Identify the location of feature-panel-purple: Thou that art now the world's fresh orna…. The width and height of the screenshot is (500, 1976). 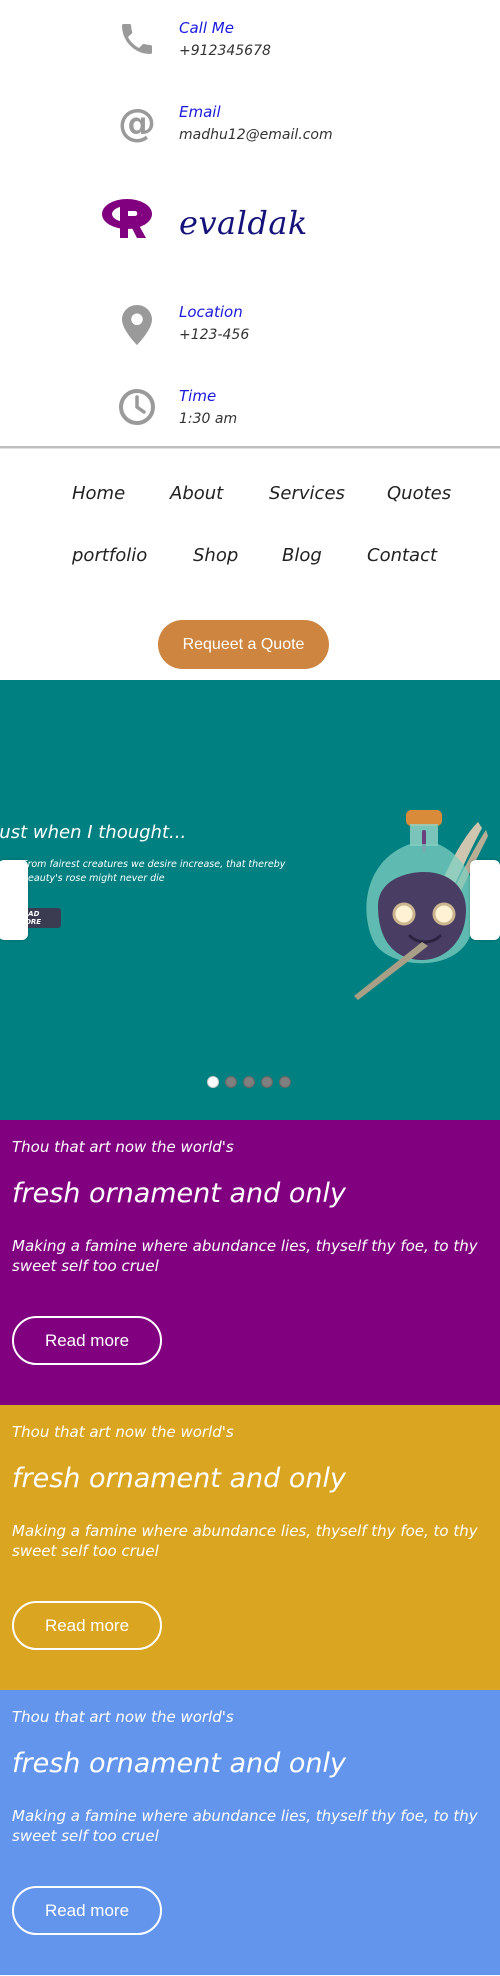
(250, 1262).